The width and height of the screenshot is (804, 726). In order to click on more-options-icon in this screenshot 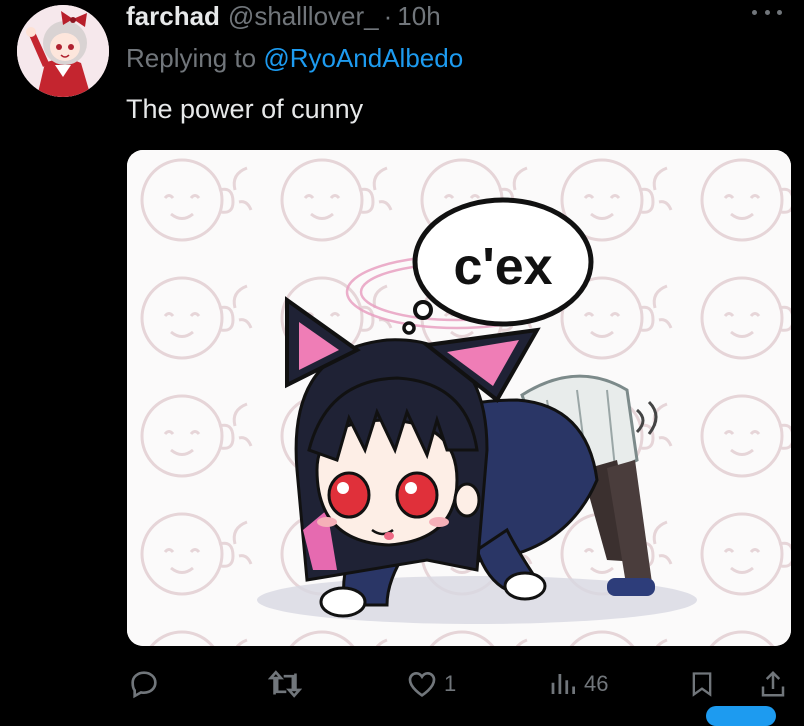, I will do `click(767, 12)`.